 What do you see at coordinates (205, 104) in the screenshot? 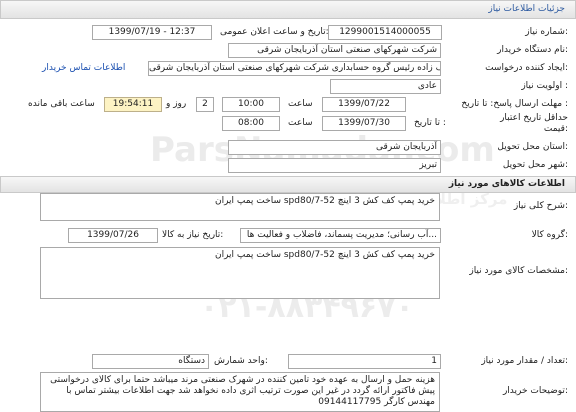
I see `days-field: 2` at bounding box center [205, 104].